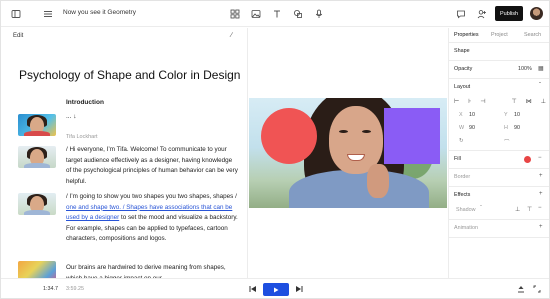 This screenshot has height=299, width=550. What do you see at coordinates (253, 290) in the screenshot?
I see `skip-back-icon` at bounding box center [253, 290].